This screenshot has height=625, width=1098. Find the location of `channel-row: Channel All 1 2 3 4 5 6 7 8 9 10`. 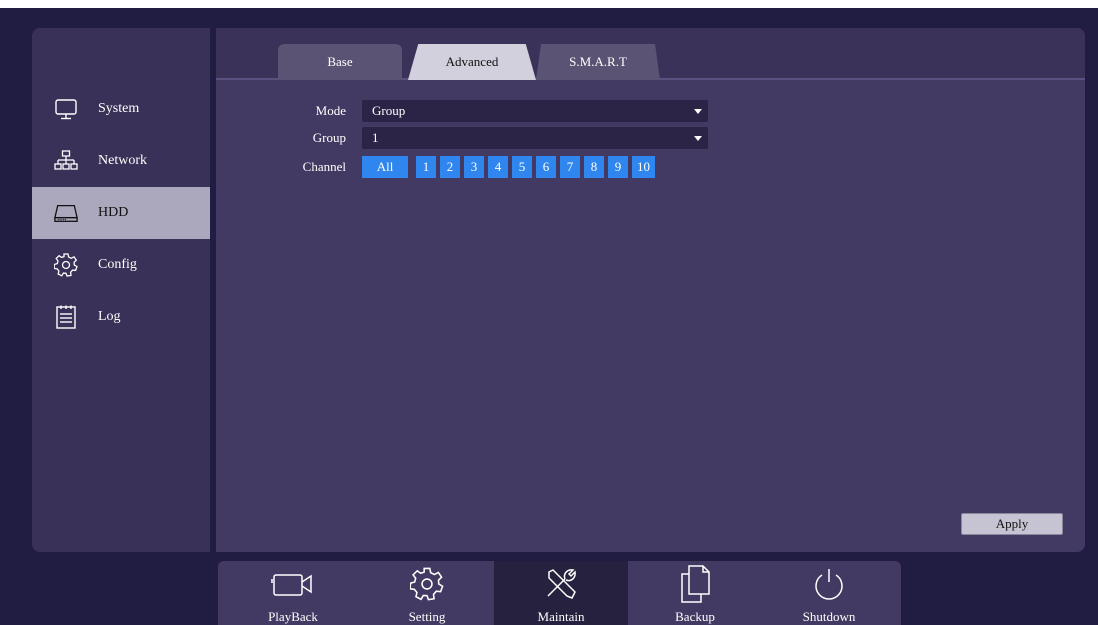

channel-row: Channel All 1 2 3 4 5 6 7 8 9 10 is located at coordinates (465, 167).